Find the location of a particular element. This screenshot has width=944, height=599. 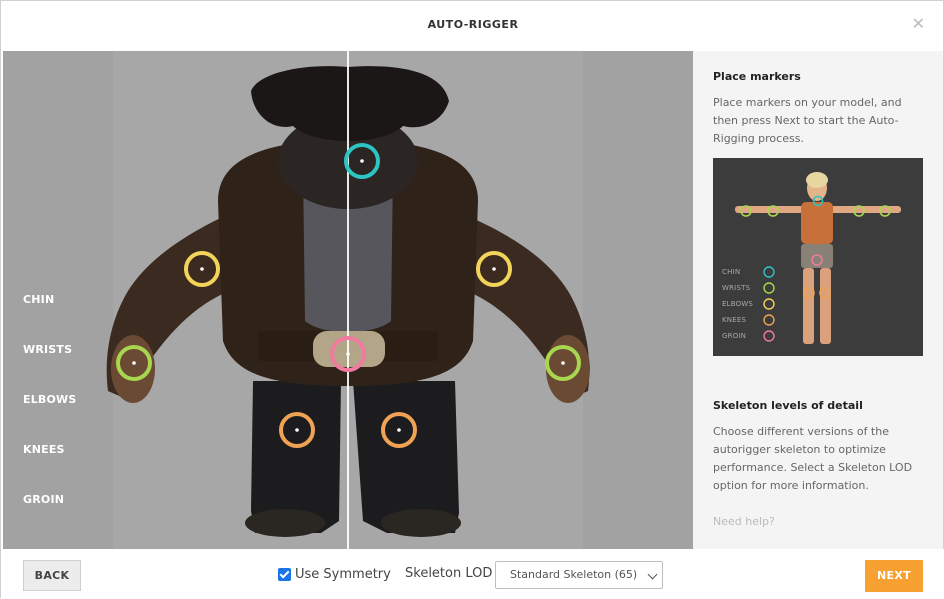

preview-label-chin: CHIN is located at coordinates (731, 272).